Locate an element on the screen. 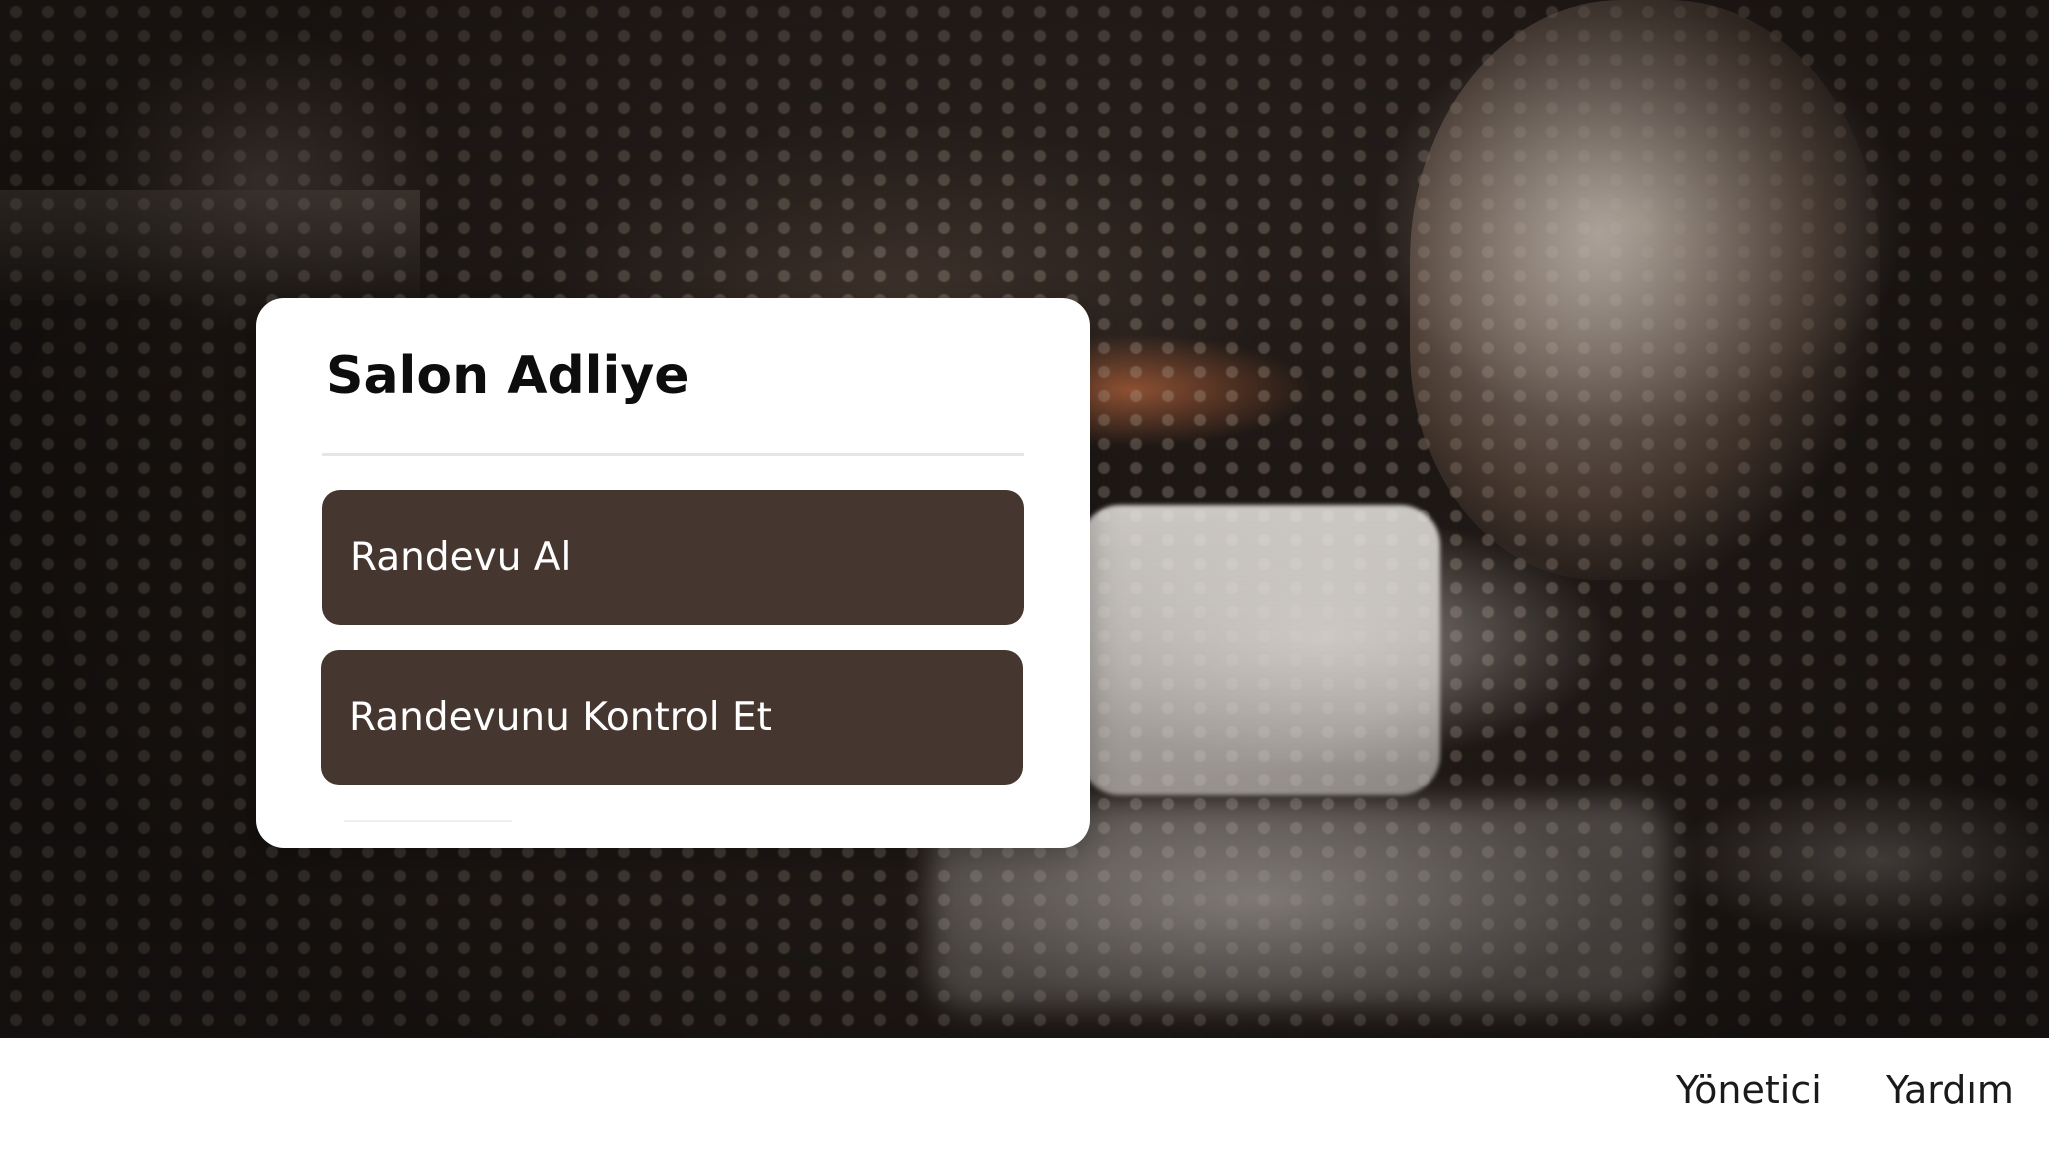 The height and width of the screenshot is (1152, 2049). help-link: Yardım is located at coordinates (1950, 1090).